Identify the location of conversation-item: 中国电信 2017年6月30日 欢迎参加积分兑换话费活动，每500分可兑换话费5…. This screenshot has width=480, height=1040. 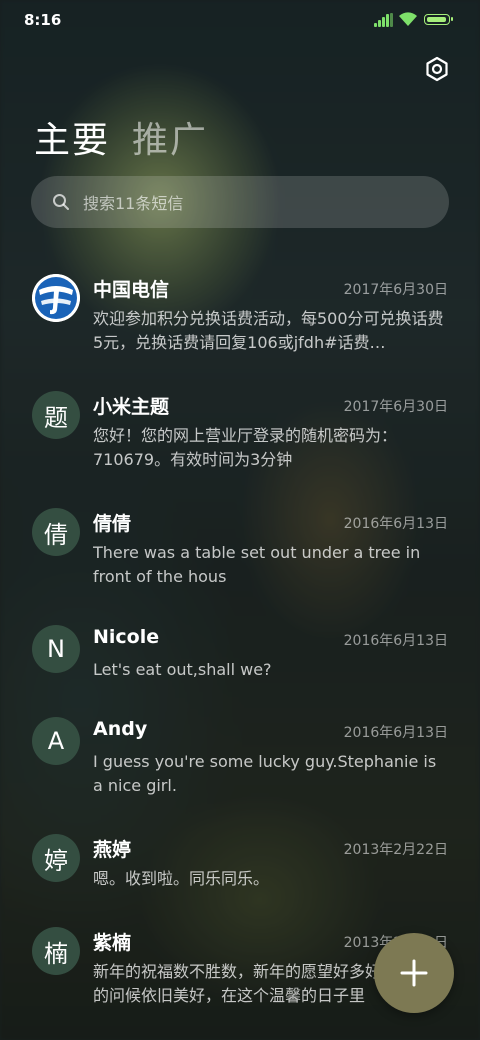
(240, 317).